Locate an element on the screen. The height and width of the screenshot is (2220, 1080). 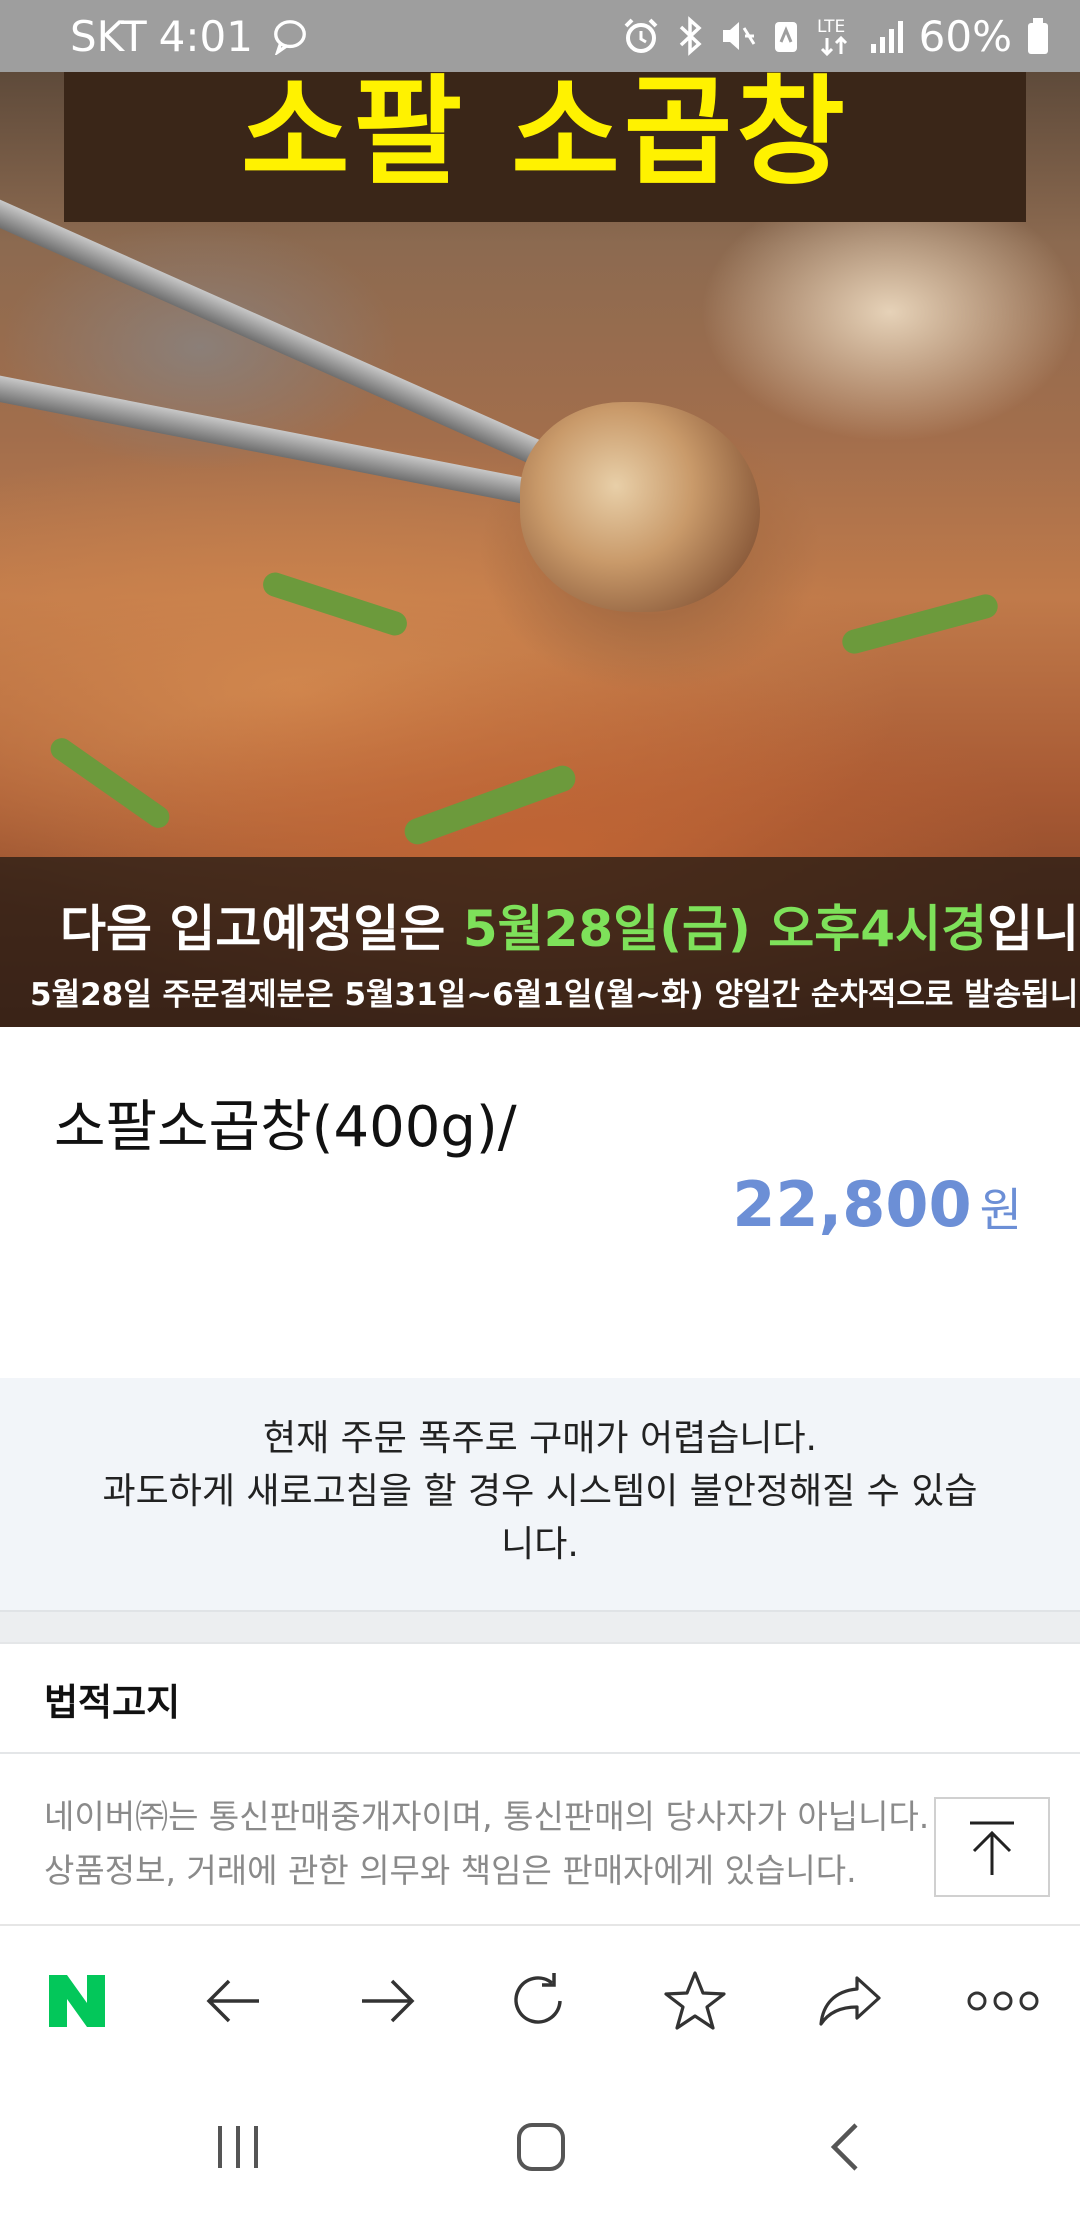
bookmark-button is located at coordinates (695, 2001).